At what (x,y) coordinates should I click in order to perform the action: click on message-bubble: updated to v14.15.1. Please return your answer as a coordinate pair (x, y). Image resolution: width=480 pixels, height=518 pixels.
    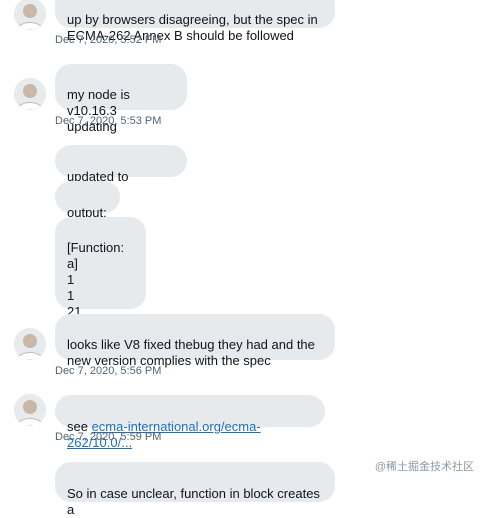
    Looking at the image, I should click on (121, 172).